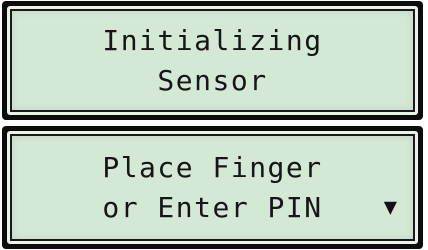  Describe the element at coordinates (212, 80) in the screenshot. I see `lcd-line-2: Sensor` at that location.